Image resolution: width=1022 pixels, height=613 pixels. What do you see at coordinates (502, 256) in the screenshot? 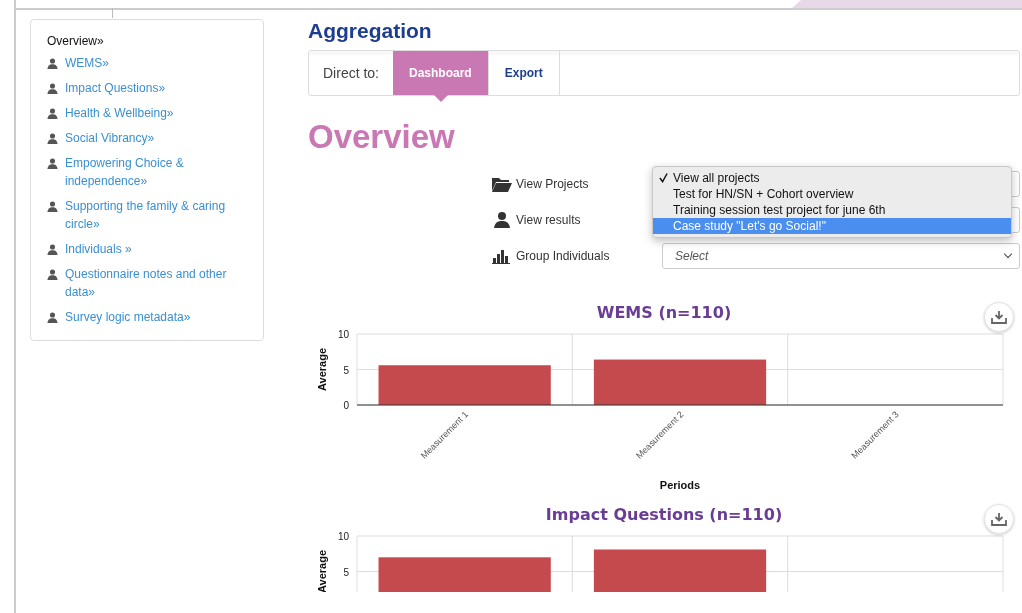
I see `bar-chart-icon` at bounding box center [502, 256].